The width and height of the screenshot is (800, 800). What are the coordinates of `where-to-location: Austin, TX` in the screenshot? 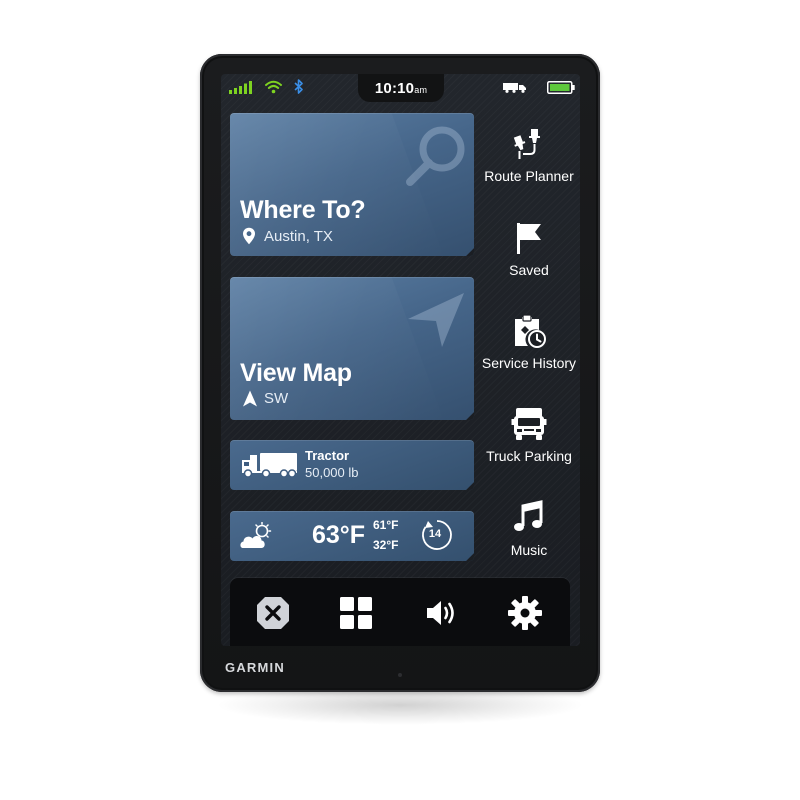 It's located at (298, 236).